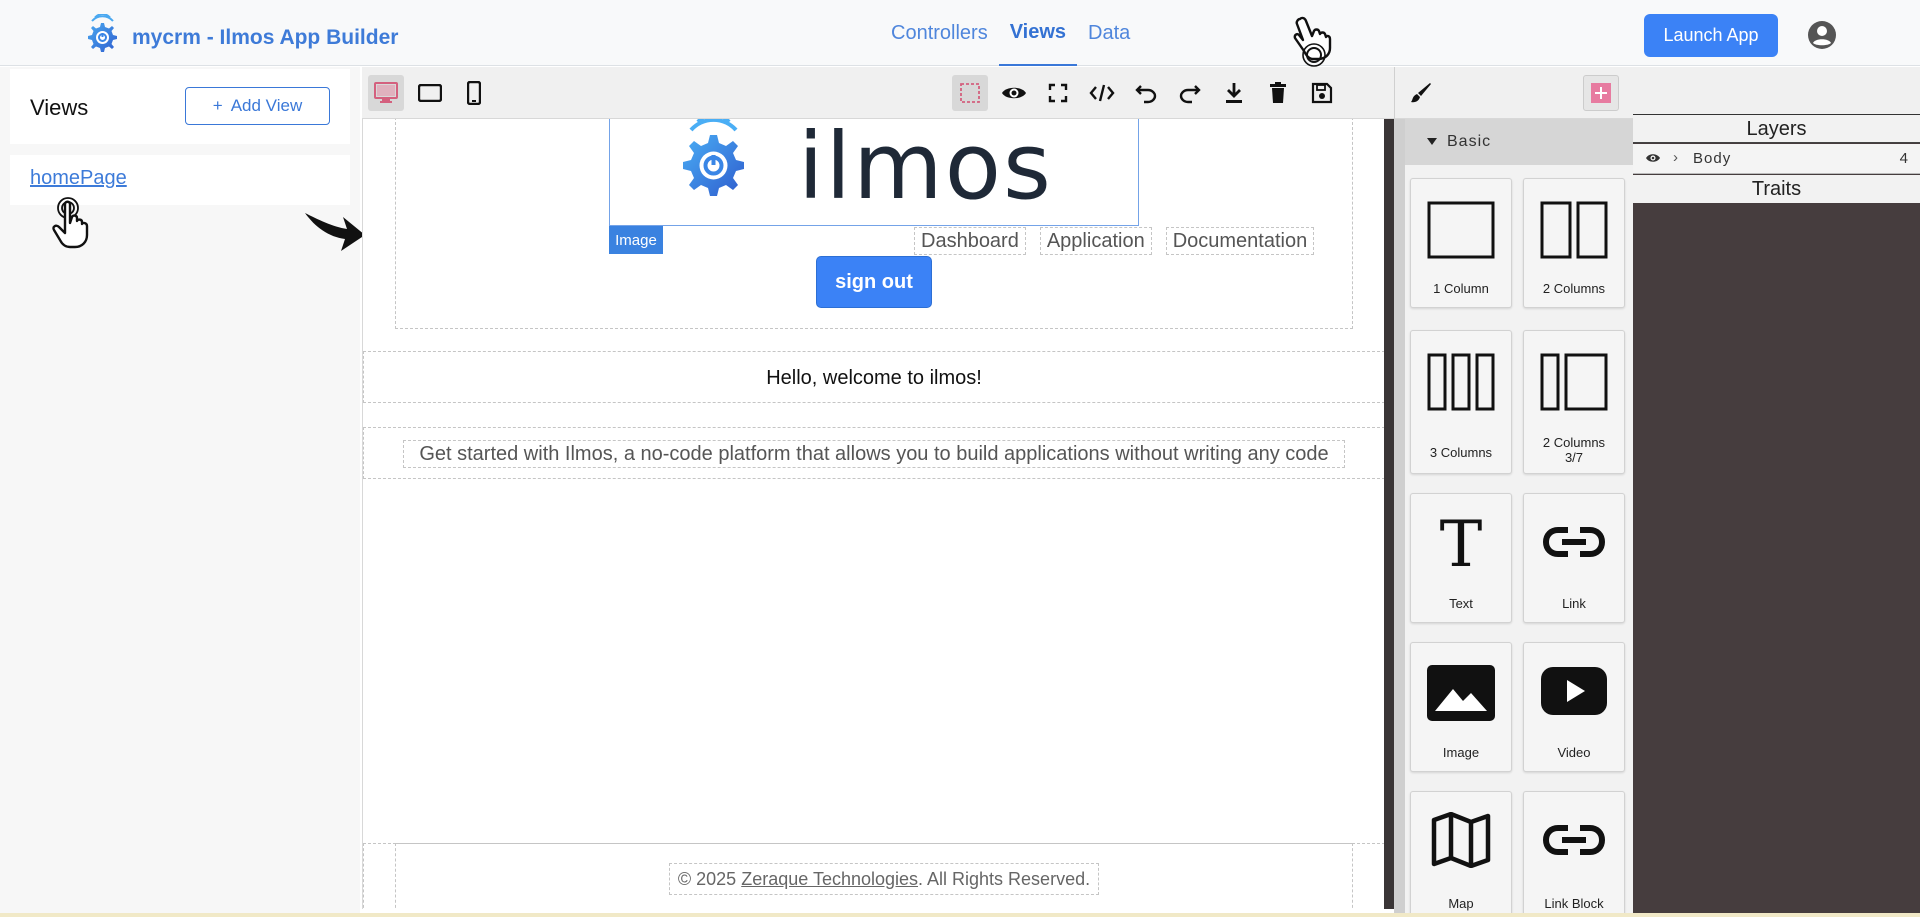  Describe the element at coordinates (70, 225) in the screenshot. I see `hand-pointer-icon` at that location.